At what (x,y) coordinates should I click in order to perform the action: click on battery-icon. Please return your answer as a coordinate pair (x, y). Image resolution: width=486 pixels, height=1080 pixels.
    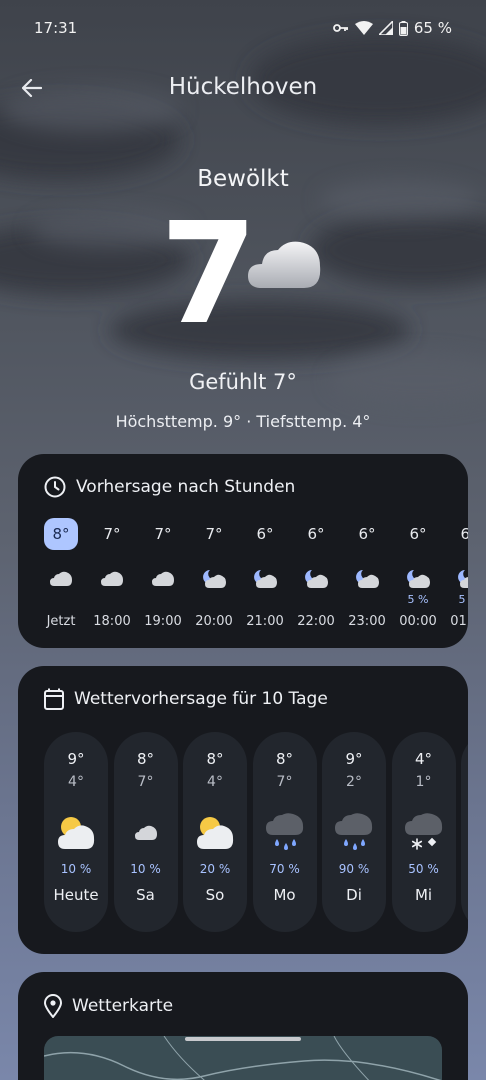
    Looking at the image, I should click on (403, 28).